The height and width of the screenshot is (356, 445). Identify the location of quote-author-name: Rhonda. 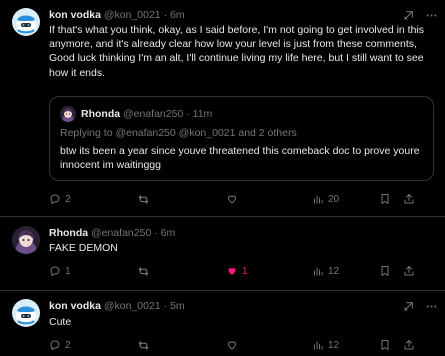
(101, 114).